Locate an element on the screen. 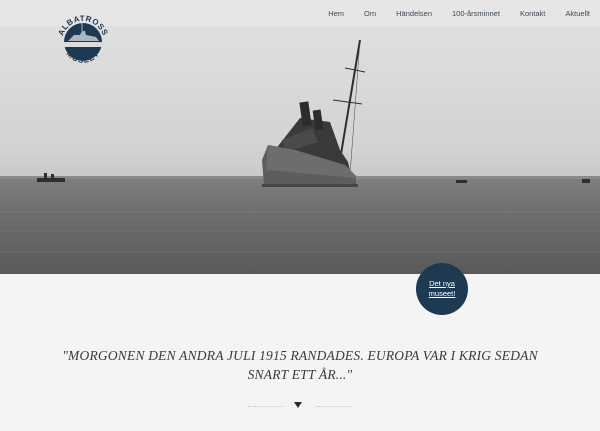 This screenshot has width=600, height=431. divider-line-right is located at coordinates (334, 406).